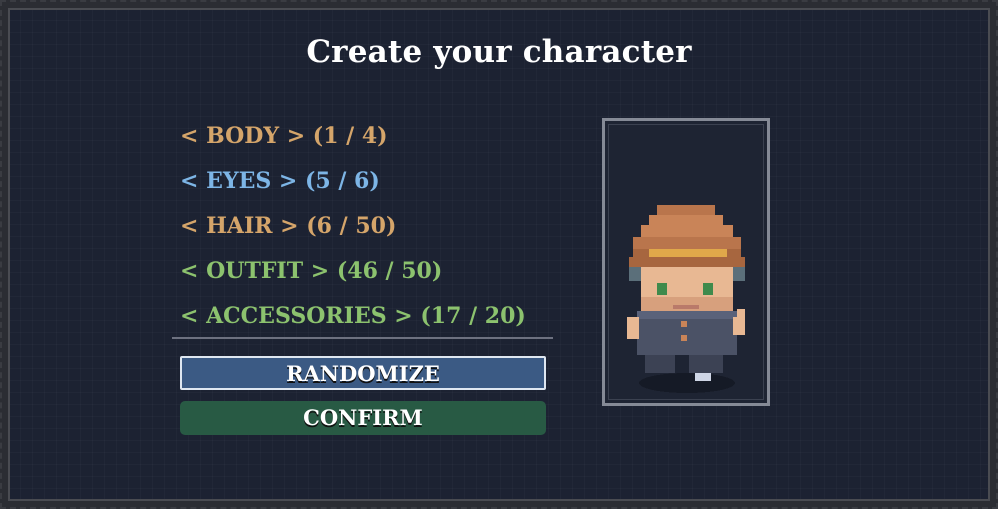 The width and height of the screenshot is (998, 509). I want to click on character-sprite, so click(686, 299).